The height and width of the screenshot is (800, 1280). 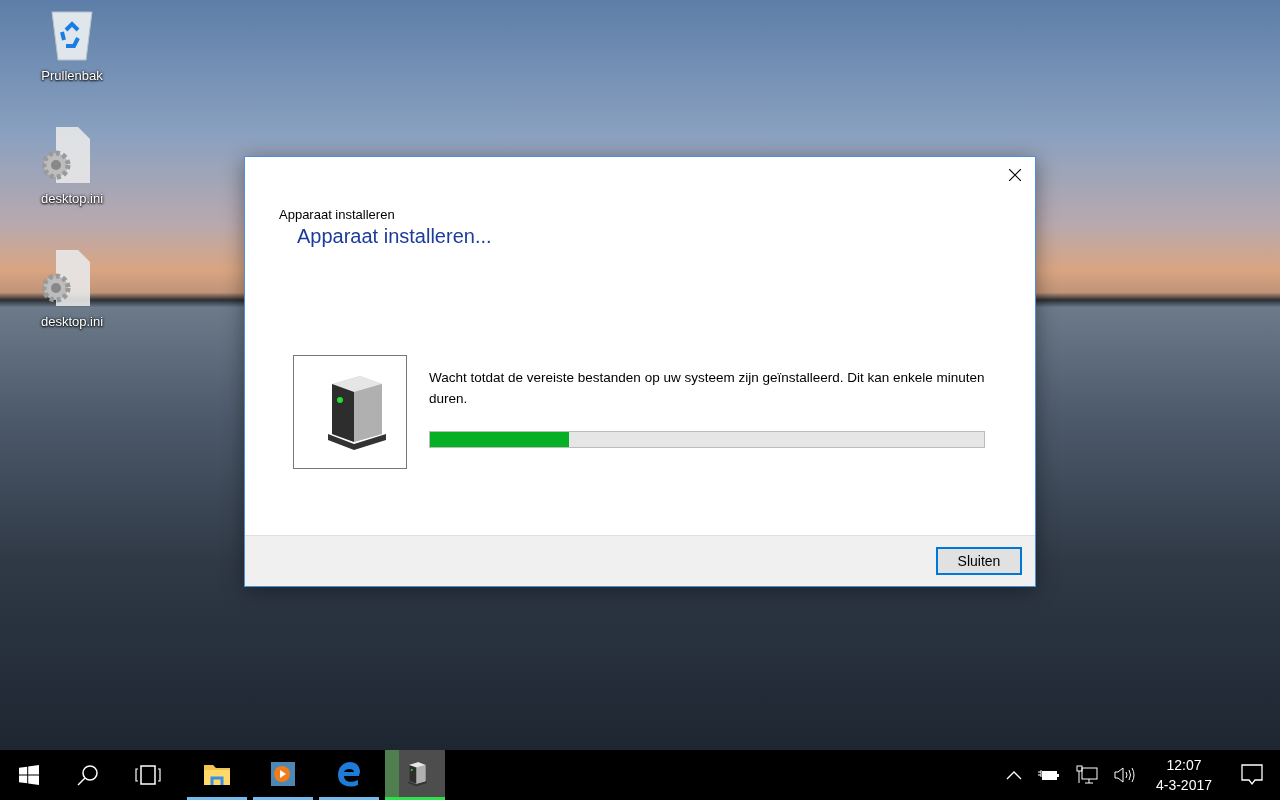 I want to click on media-player-icon, so click(x=283, y=773).